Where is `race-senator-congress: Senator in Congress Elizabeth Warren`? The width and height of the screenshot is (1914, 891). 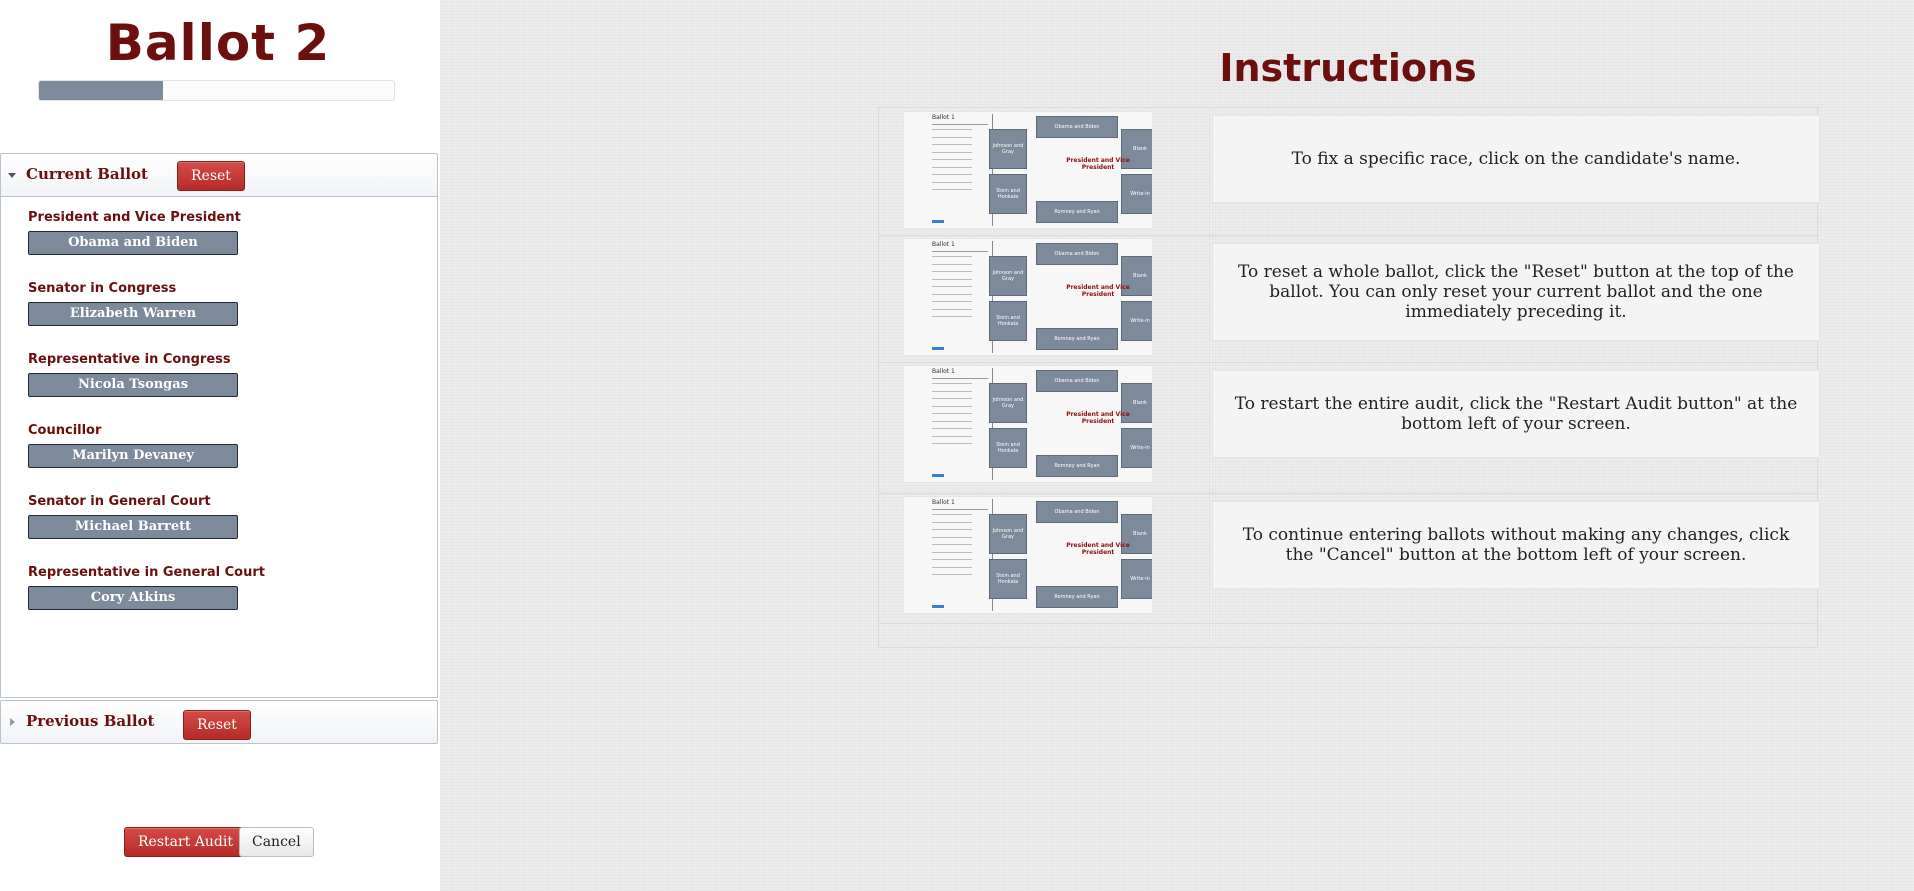 race-senator-congress: Senator in Congress Elizabeth Warren is located at coordinates (133, 303).